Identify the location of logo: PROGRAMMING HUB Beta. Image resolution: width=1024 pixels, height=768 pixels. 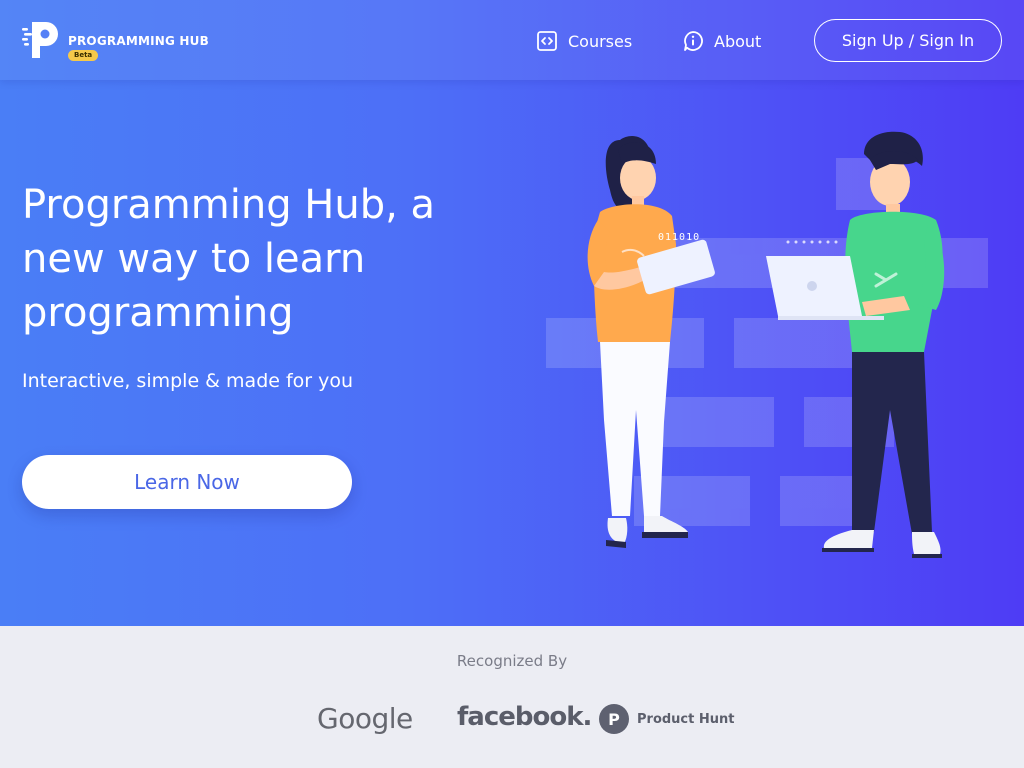
(122, 40).